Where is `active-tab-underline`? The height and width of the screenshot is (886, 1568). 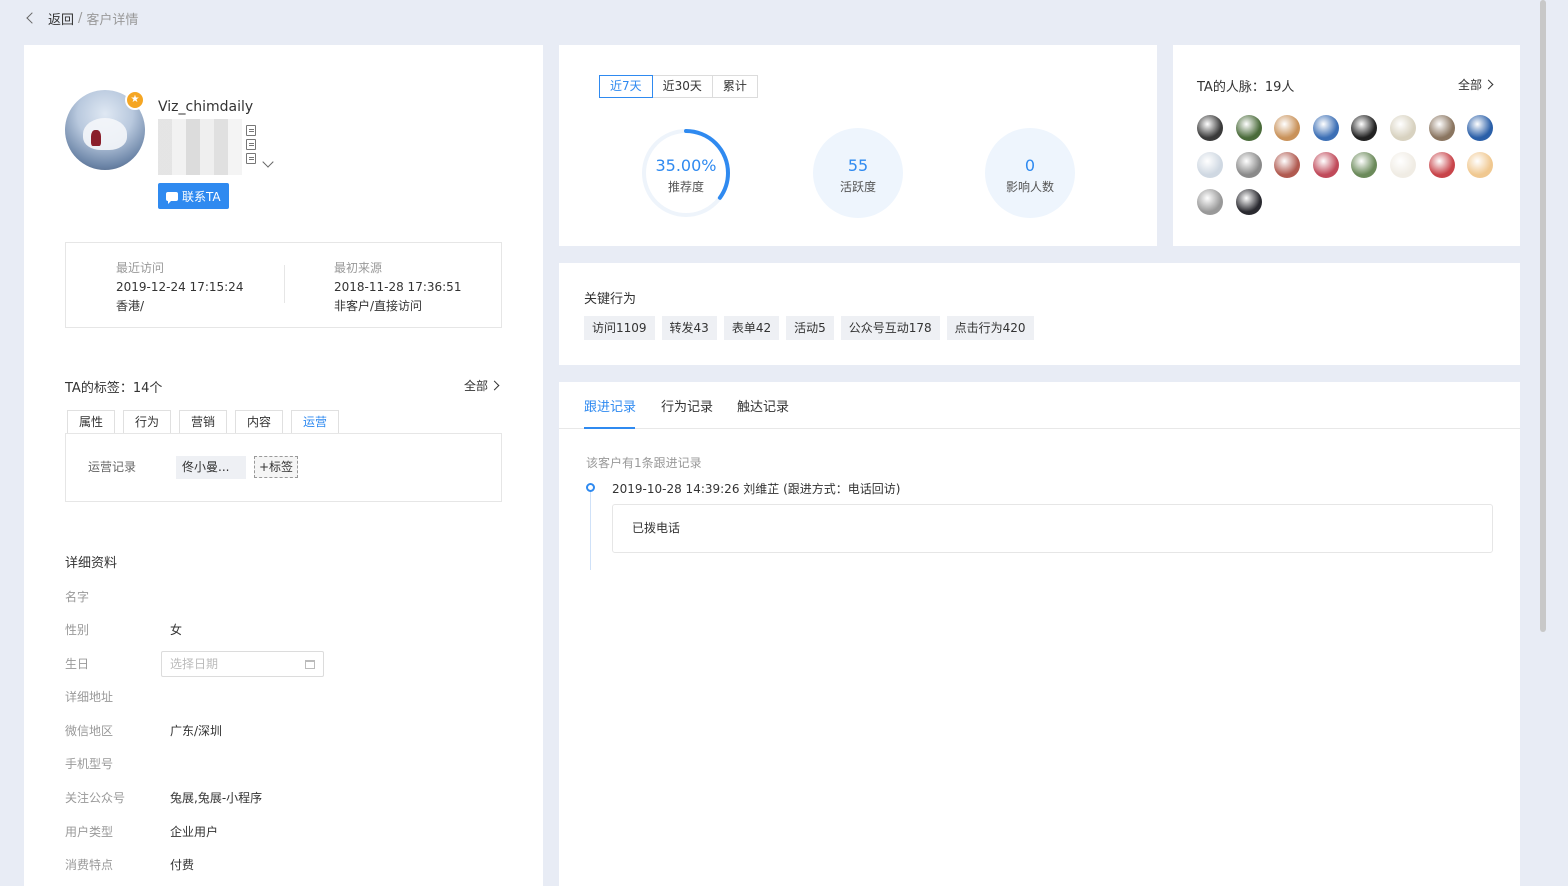 active-tab-underline is located at coordinates (609, 428).